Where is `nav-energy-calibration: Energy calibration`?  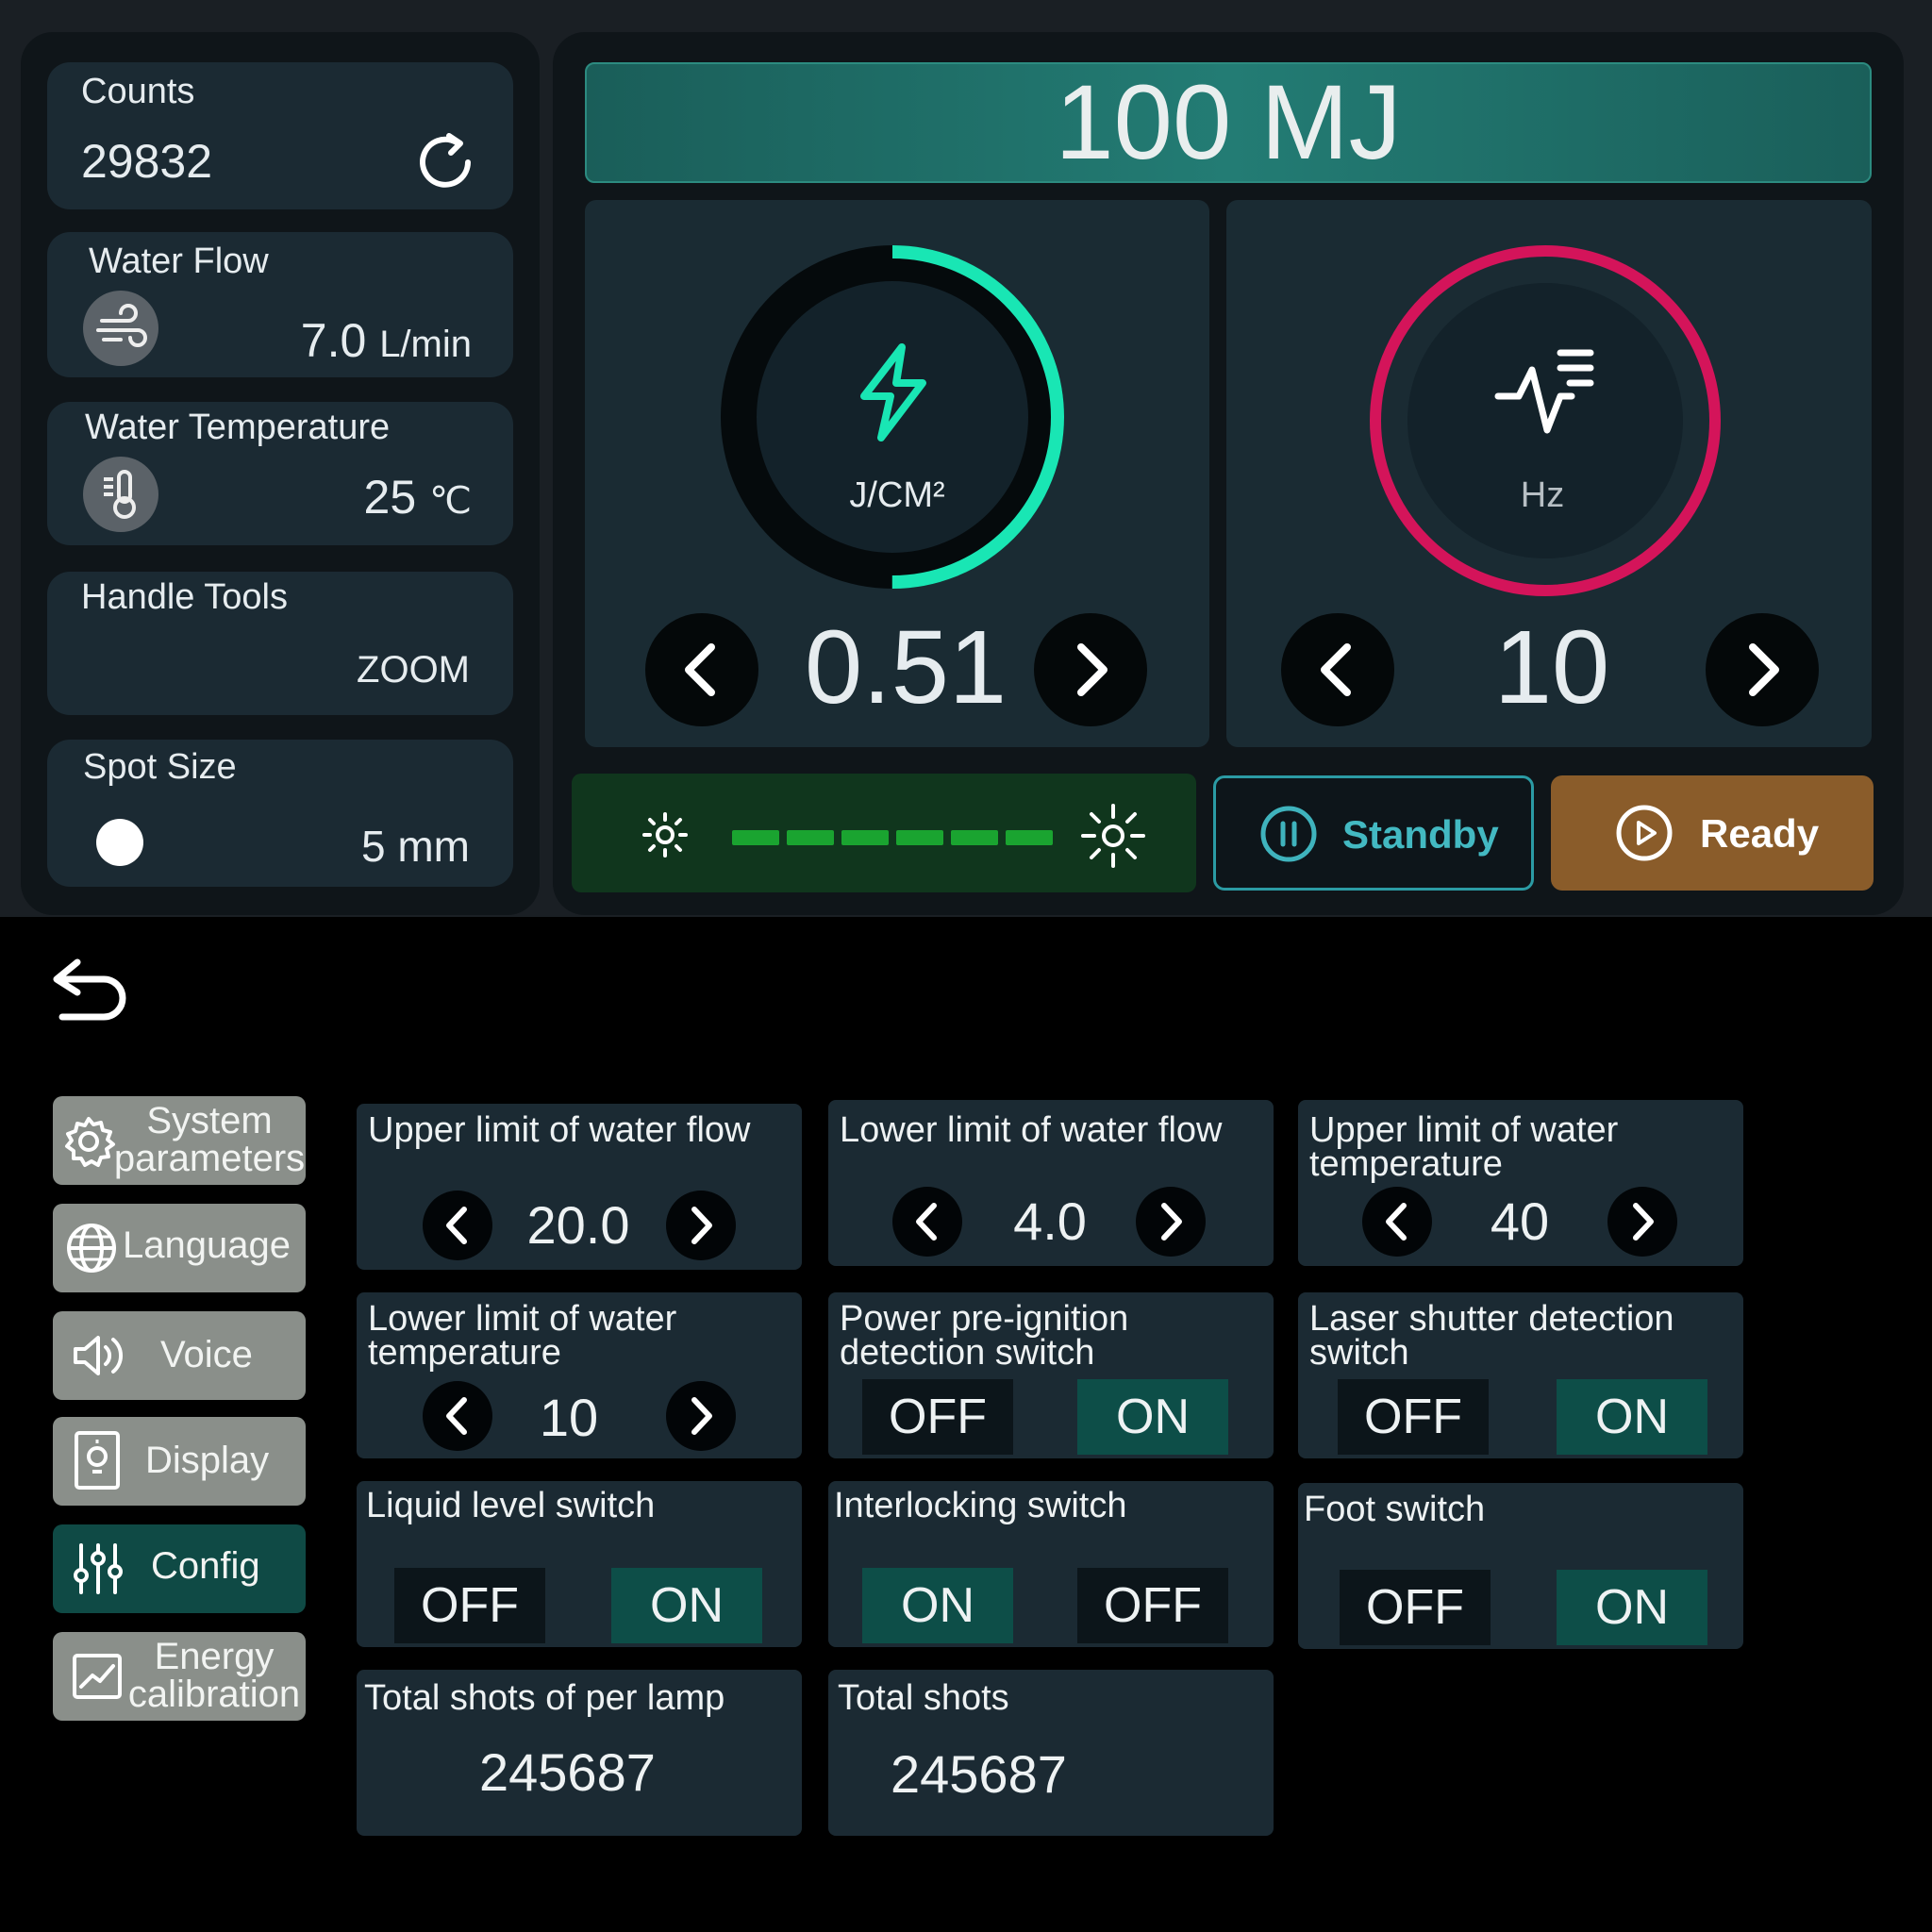
nav-energy-calibration: Energy calibration is located at coordinates (179, 1677).